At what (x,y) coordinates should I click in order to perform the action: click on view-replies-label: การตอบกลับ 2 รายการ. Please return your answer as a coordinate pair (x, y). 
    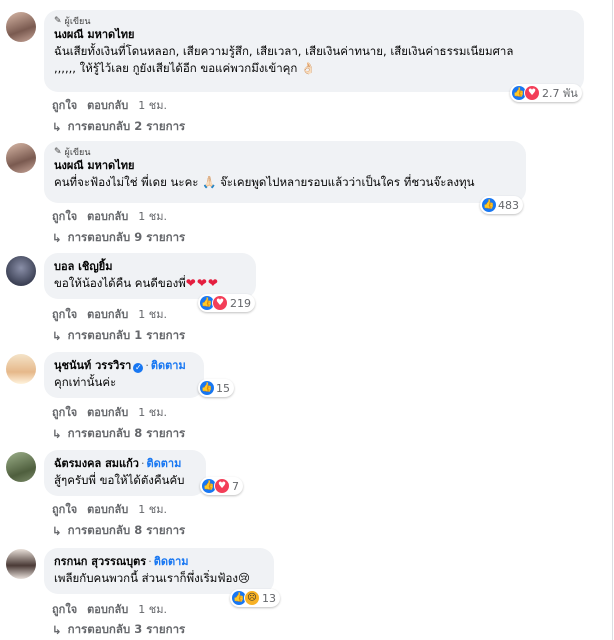
    Looking at the image, I should click on (126, 126).